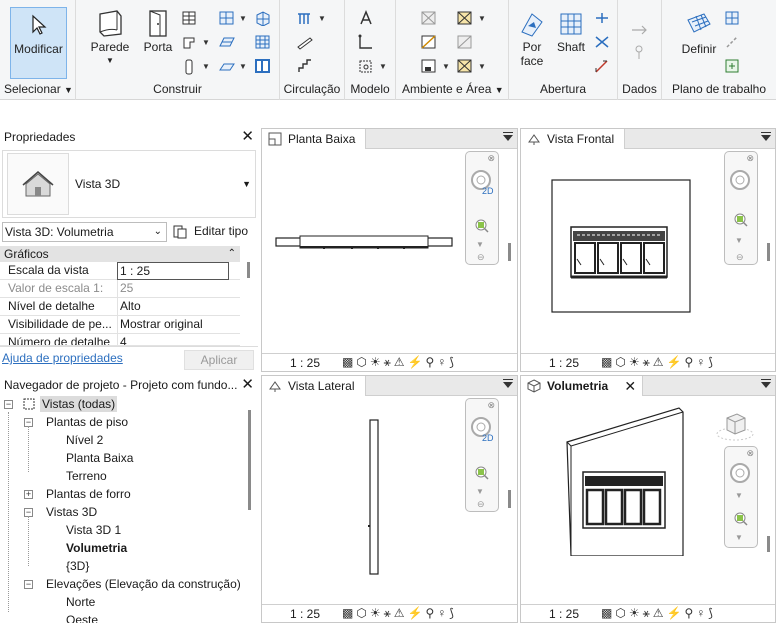  Describe the element at coordinates (110, 38) in the screenshot. I see `wall-button: Parede ▼` at that location.